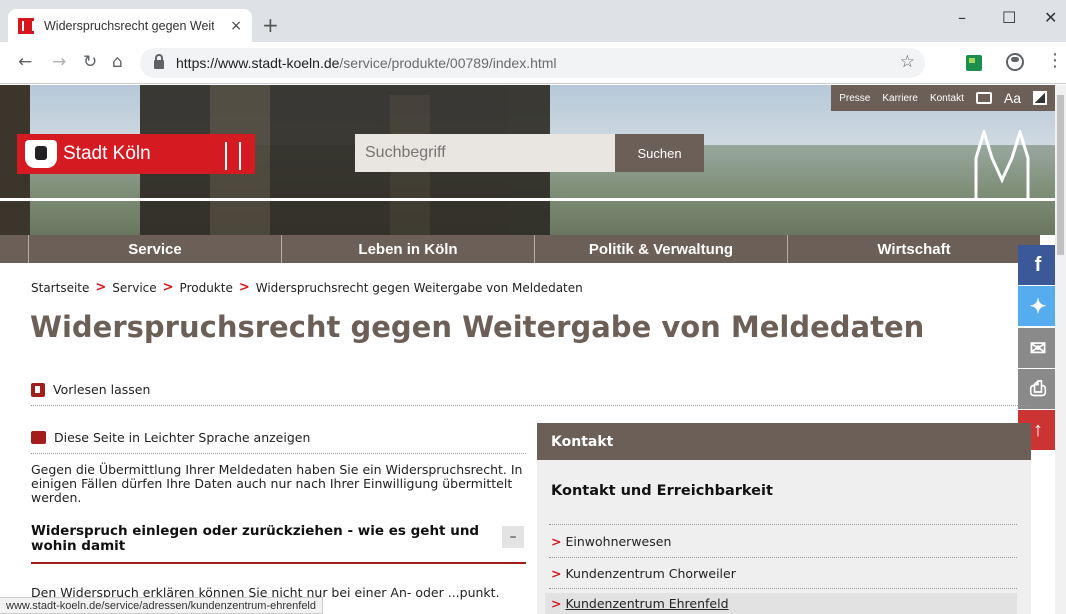 This screenshot has height=614, width=1066. What do you see at coordinates (159, 61) in the screenshot?
I see `lock-icon` at bounding box center [159, 61].